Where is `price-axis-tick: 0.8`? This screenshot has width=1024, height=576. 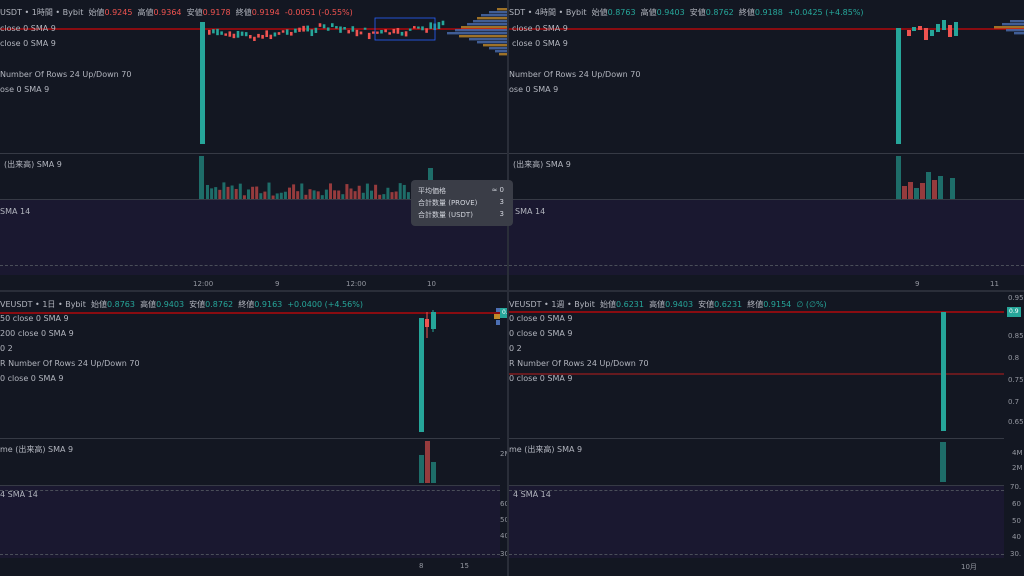 price-axis-tick: 0.8 is located at coordinates (1014, 358).